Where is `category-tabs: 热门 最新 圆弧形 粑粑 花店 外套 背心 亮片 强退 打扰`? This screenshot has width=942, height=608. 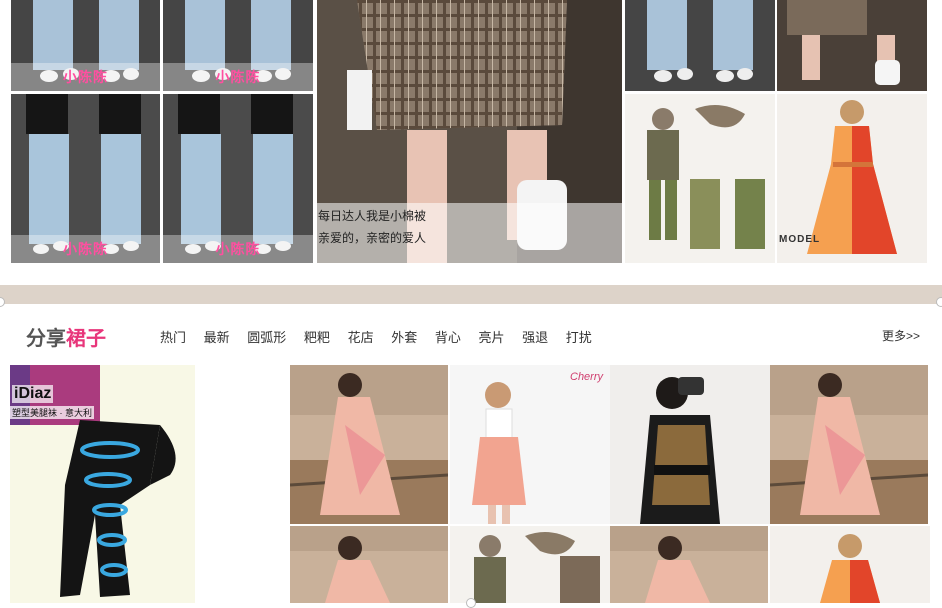 category-tabs: 热门 最新 圆弧形 粑粑 花店 外套 背心 亮片 强退 打扰 is located at coordinates (383, 336).